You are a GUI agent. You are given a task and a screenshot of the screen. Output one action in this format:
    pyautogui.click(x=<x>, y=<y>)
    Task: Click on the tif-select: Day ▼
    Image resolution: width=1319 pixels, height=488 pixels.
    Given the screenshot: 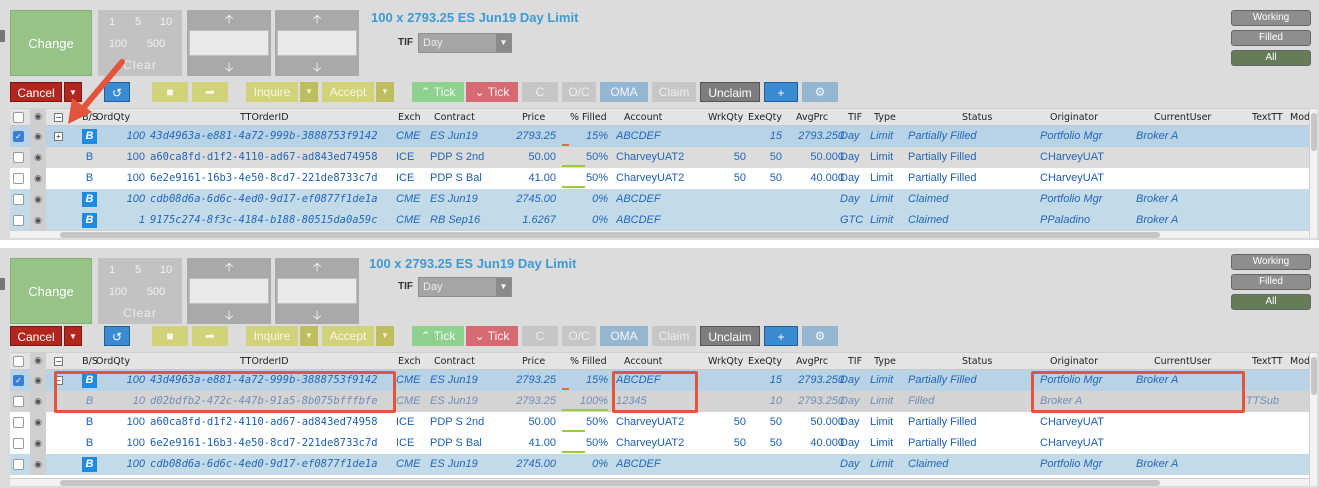 What is the action you would take?
    pyautogui.click(x=465, y=287)
    